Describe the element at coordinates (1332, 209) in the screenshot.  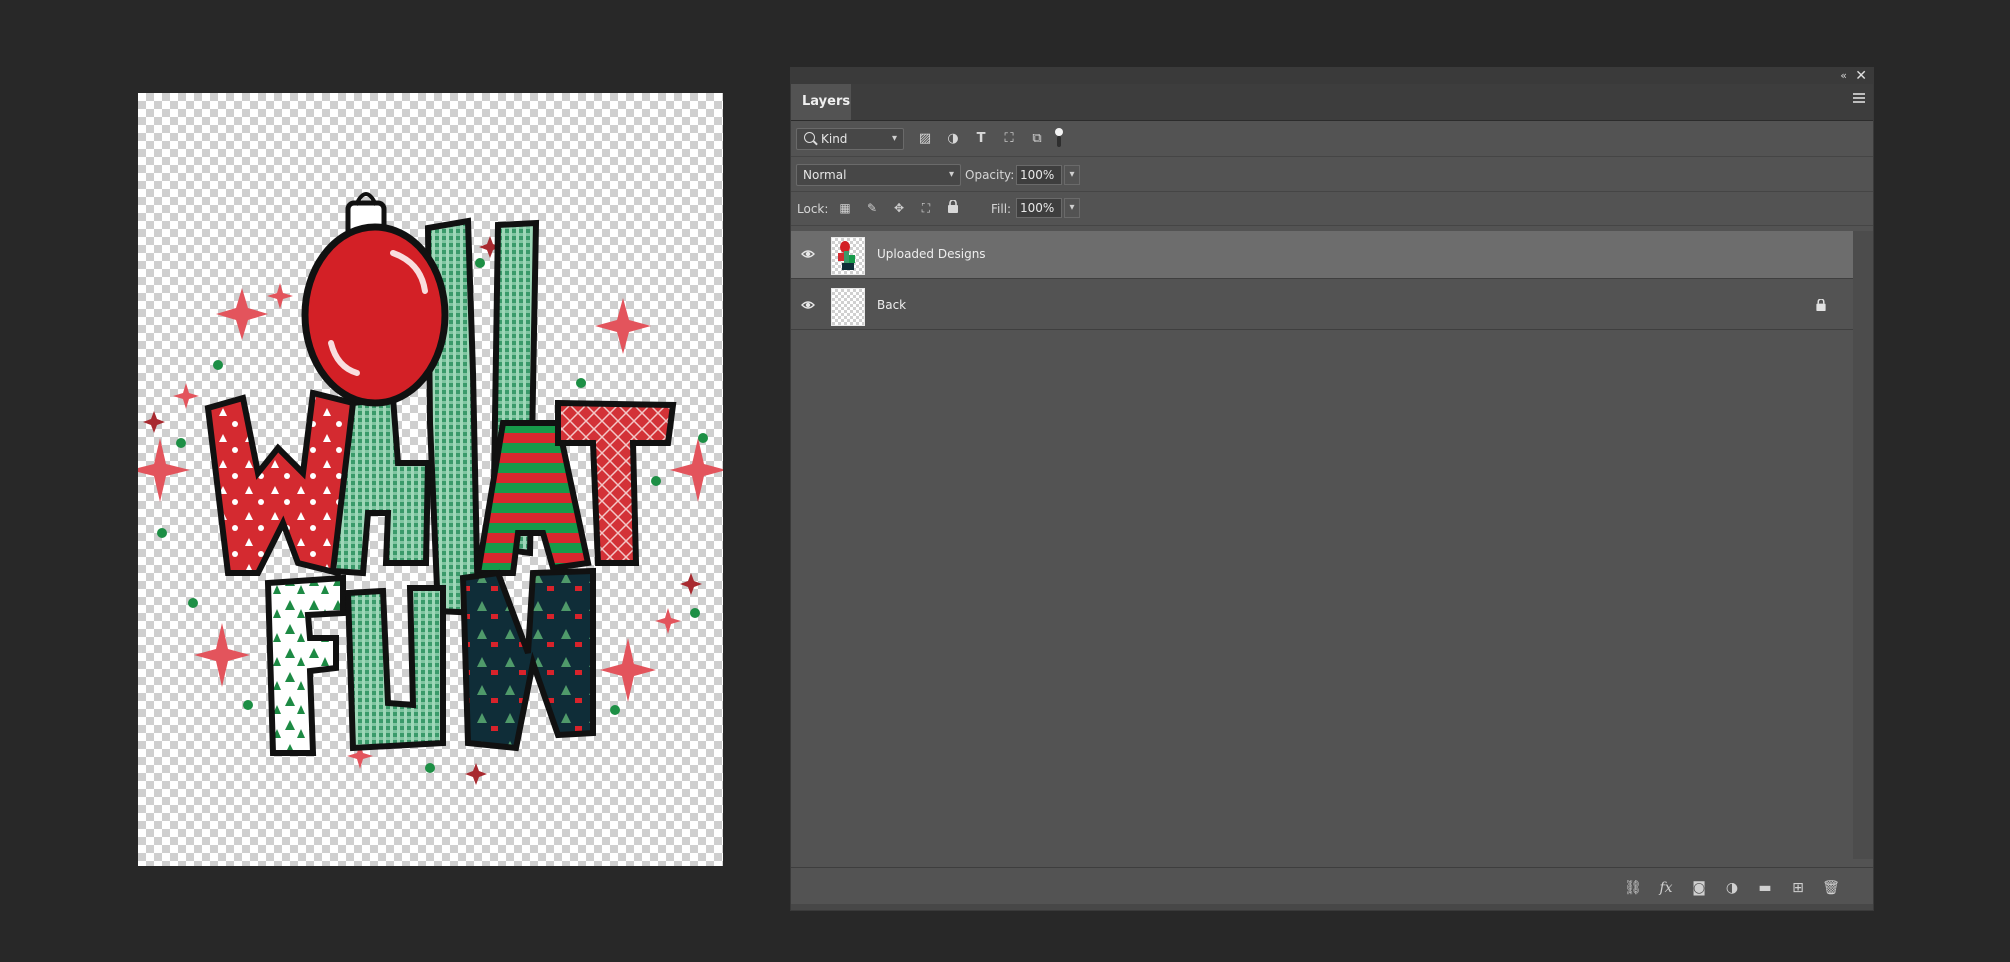
I see `lock-row: Lock: ▦ ✎ ✥ ⛶ Fill: 100% ▾` at that location.